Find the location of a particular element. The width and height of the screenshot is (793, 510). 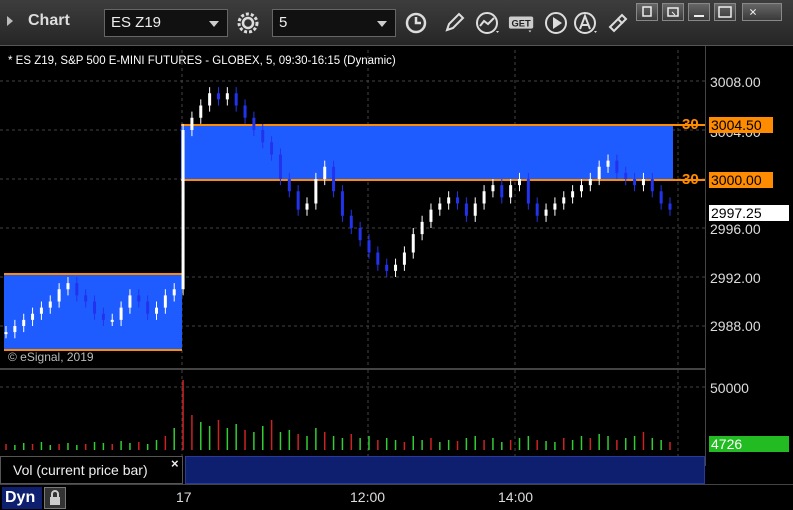

time-axis: Dyn 17 12:00 14:00 is located at coordinates (396, 497).